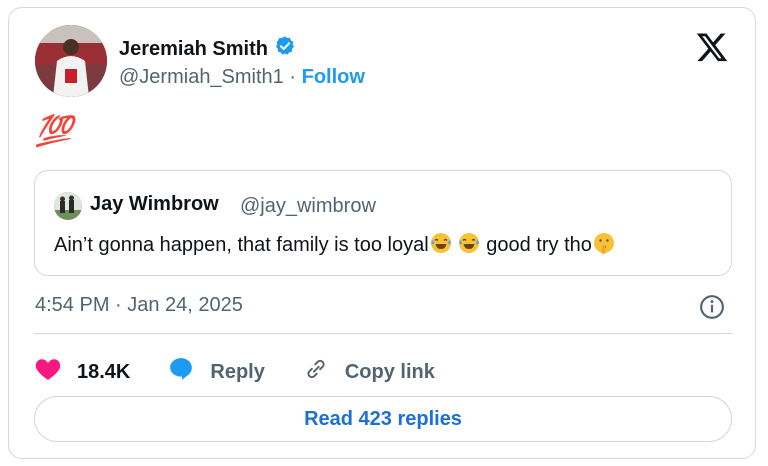  Describe the element at coordinates (285, 49) in the screenshot. I see `verified-badge-icon` at that location.